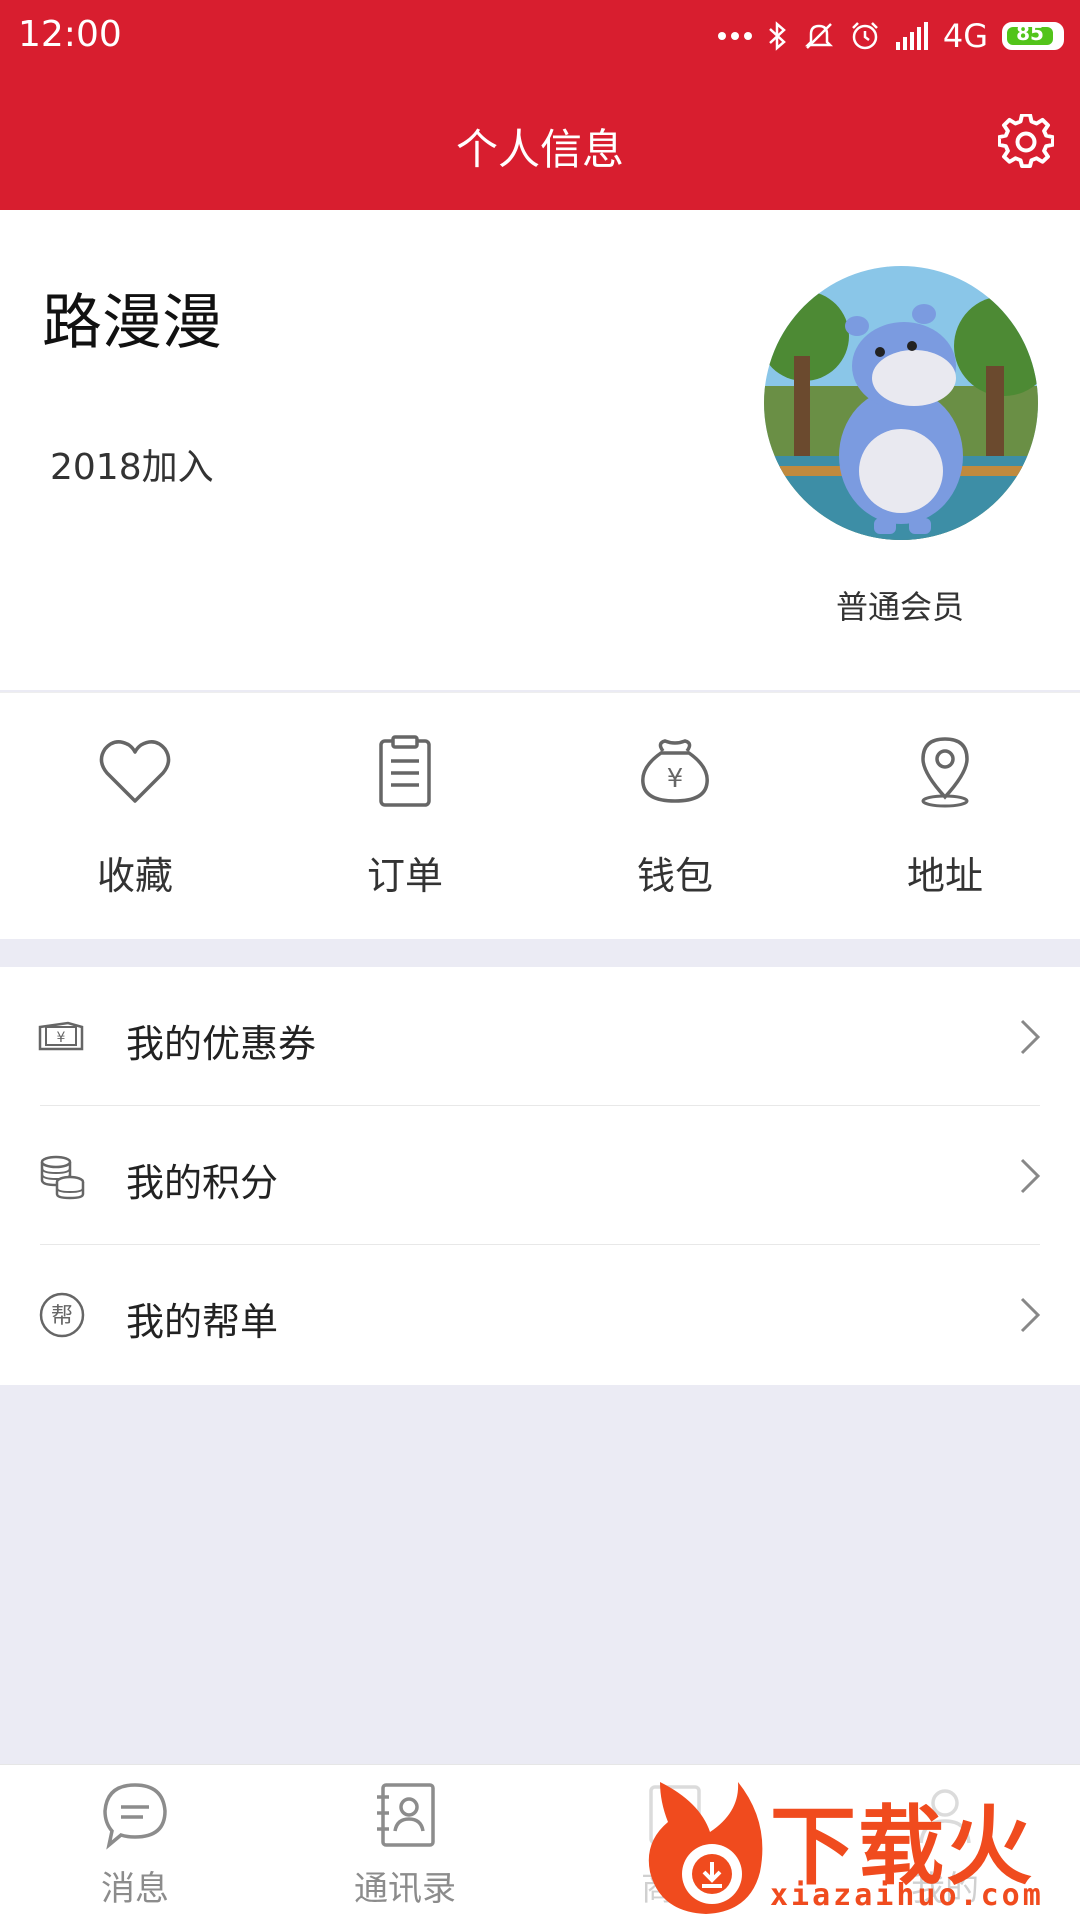 Image resolution: width=1080 pixels, height=1921 pixels. What do you see at coordinates (70, 34) in the screenshot?
I see `status-time: 12:00` at bounding box center [70, 34].